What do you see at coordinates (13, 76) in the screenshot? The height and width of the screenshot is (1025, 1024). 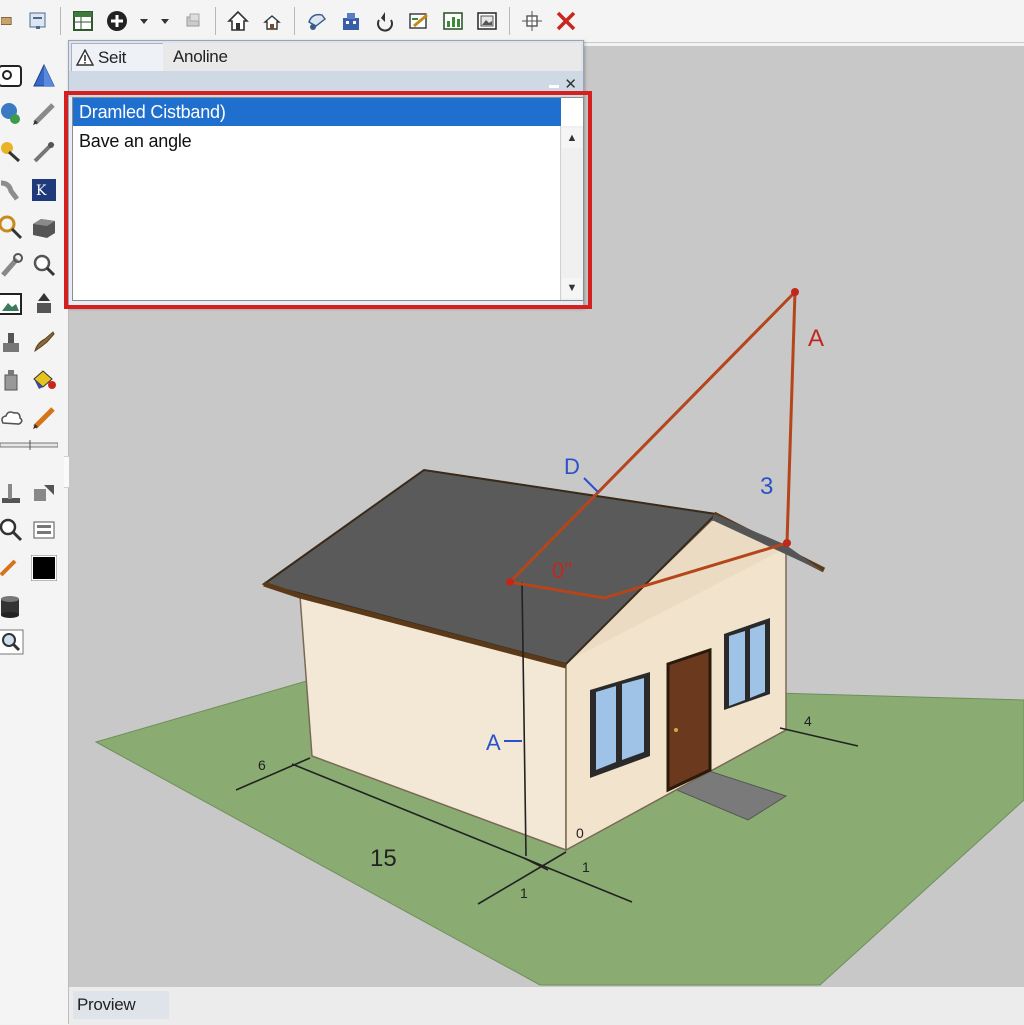 I see `select-icon` at bounding box center [13, 76].